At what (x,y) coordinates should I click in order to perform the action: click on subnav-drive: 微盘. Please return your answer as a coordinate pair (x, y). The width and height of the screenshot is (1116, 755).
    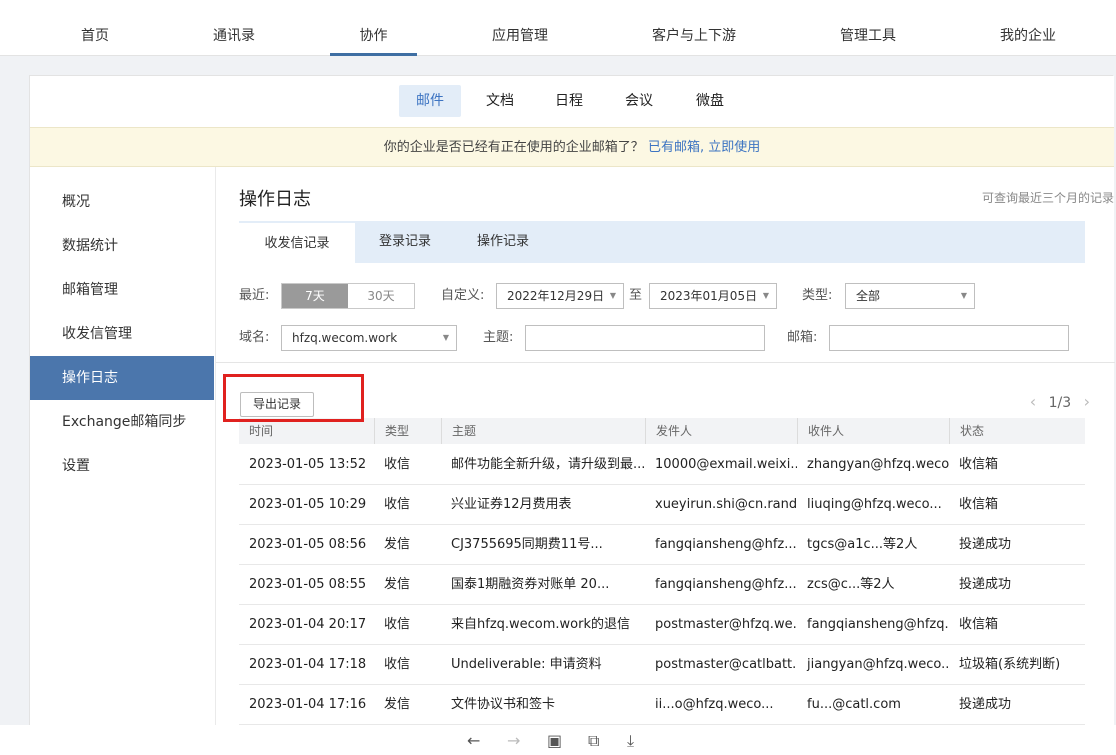
    Looking at the image, I should click on (710, 101).